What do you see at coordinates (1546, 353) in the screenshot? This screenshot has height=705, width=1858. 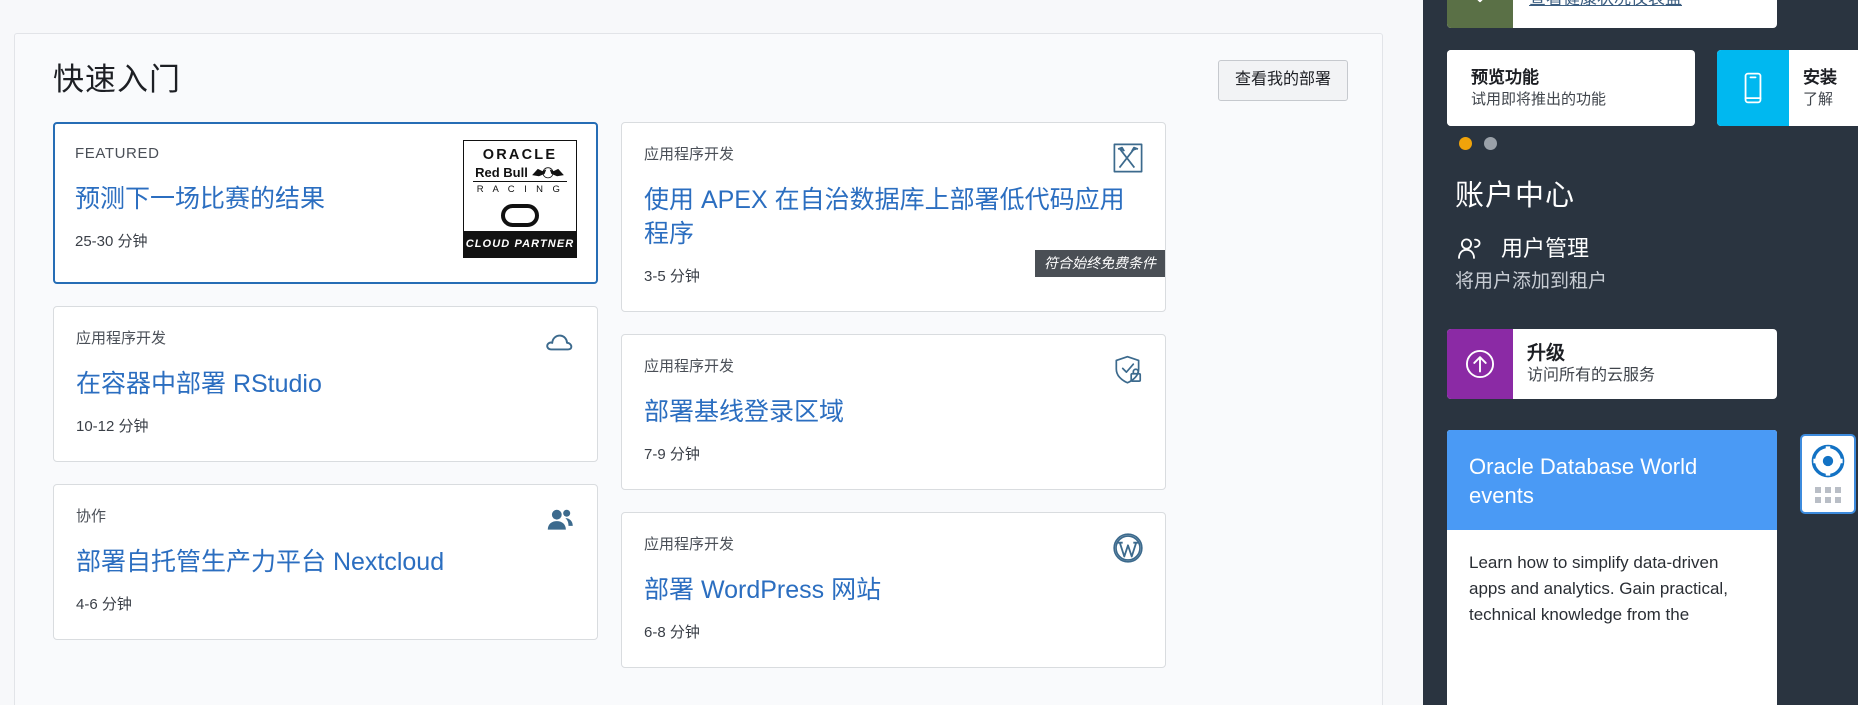 I see `upgrade-title: 升级` at bounding box center [1546, 353].